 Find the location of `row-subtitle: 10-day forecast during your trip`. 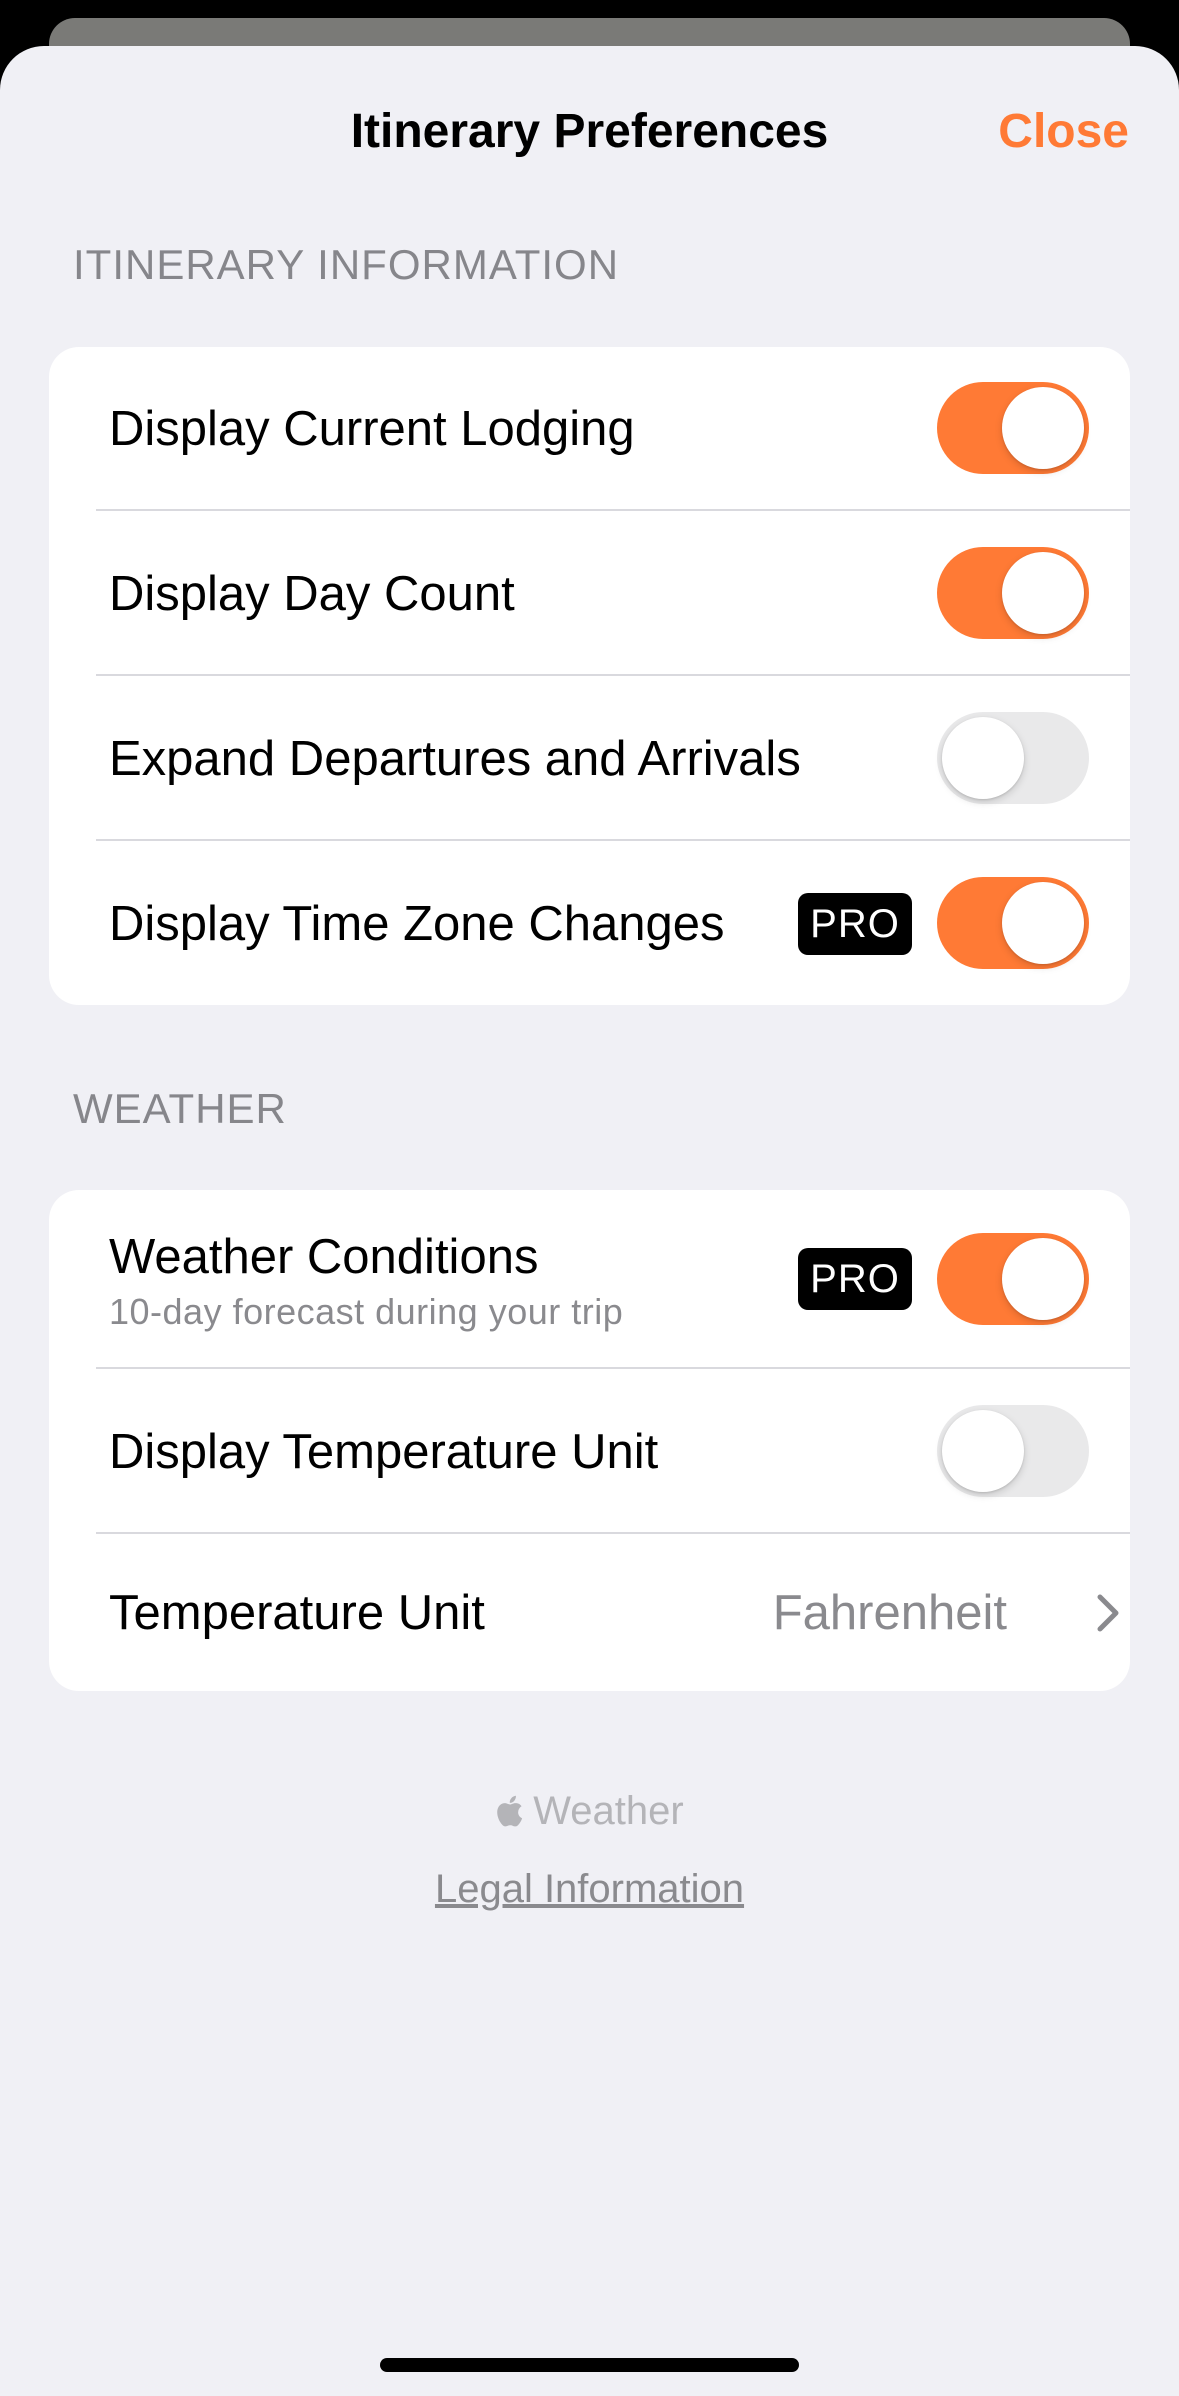

row-subtitle: 10-day forecast during your trip is located at coordinates (366, 1311).